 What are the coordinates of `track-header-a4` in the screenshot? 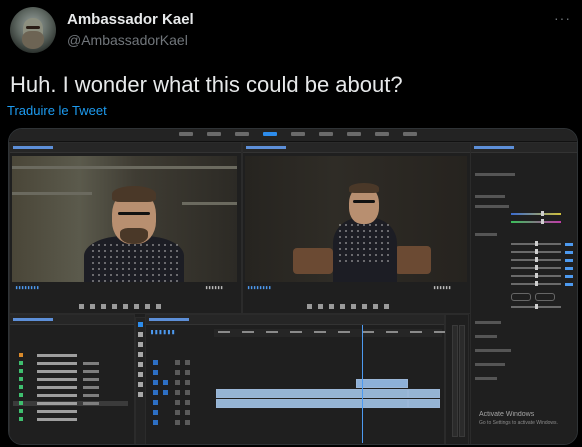 It's located at (180, 423).